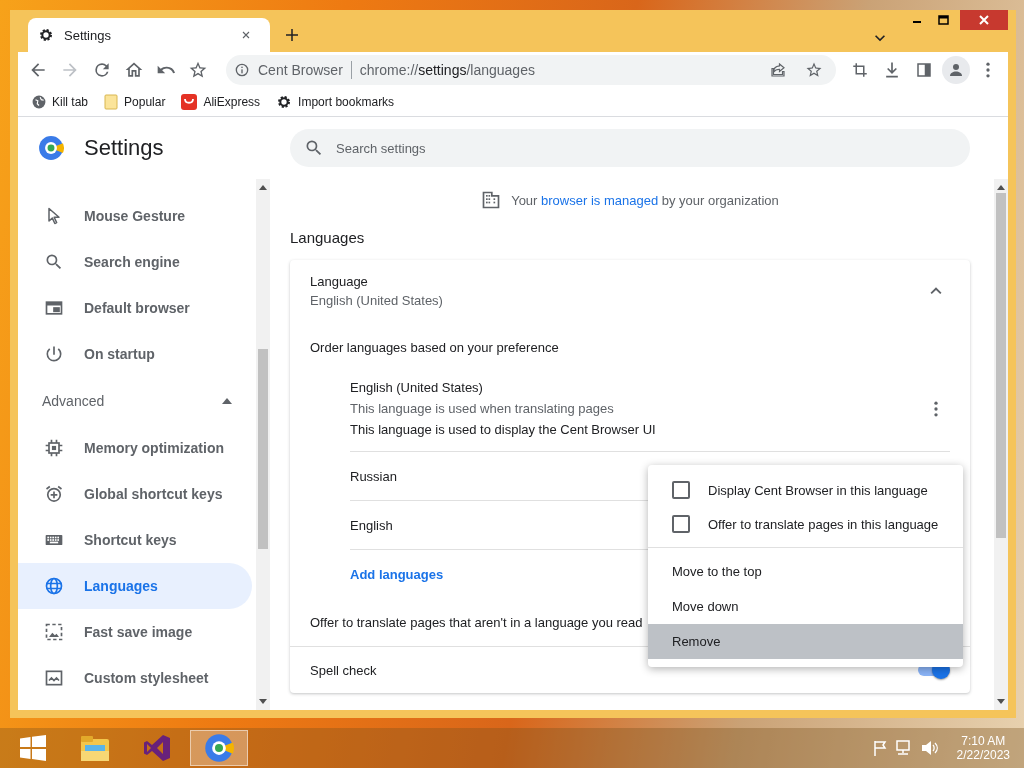 The height and width of the screenshot is (768, 1024). I want to click on bookmark: AliExpress, so click(221, 102).